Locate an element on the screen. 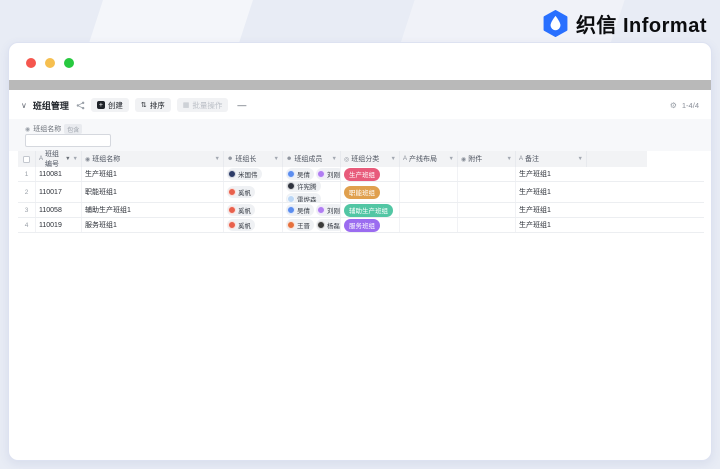 This screenshot has height=469, width=720. window-controls is located at coordinates (50, 63).